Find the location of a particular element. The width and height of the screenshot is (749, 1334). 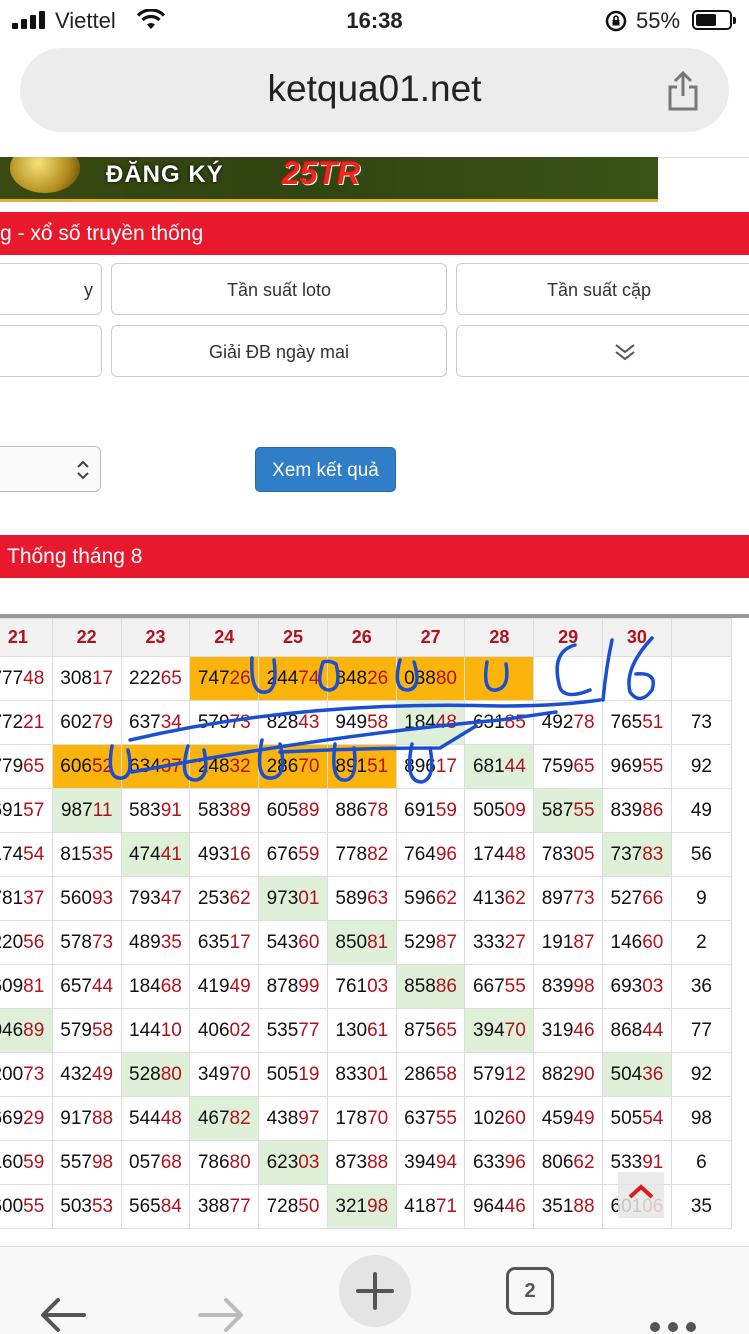

result-cell: 43249 is located at coordinates (86, 1074).